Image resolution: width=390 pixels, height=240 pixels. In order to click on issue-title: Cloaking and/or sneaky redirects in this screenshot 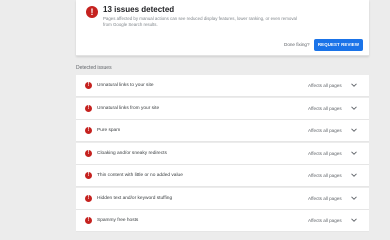, I will do `click(132, 153)`.